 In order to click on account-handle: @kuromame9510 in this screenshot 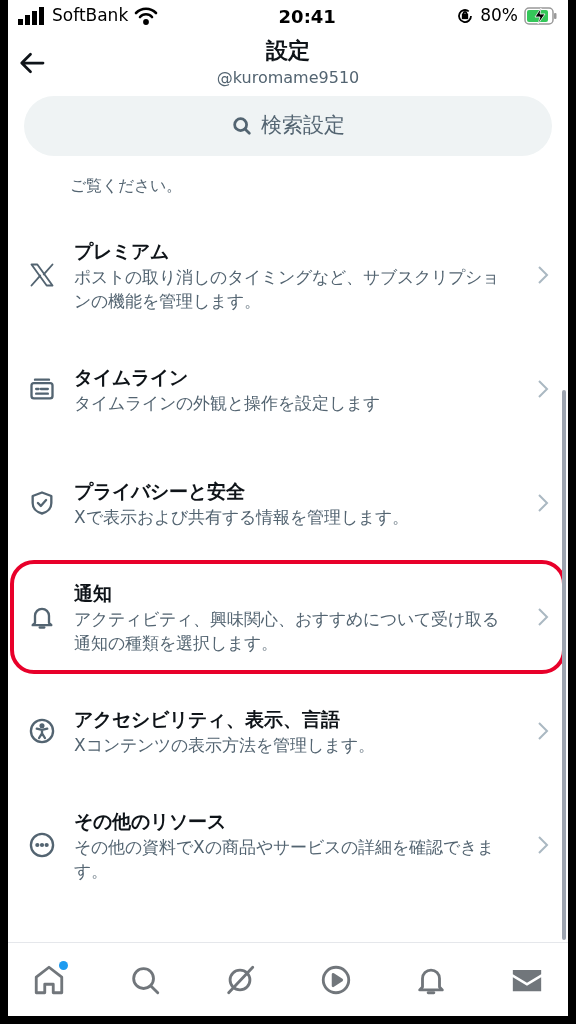, I will do `click(288, 78)`.